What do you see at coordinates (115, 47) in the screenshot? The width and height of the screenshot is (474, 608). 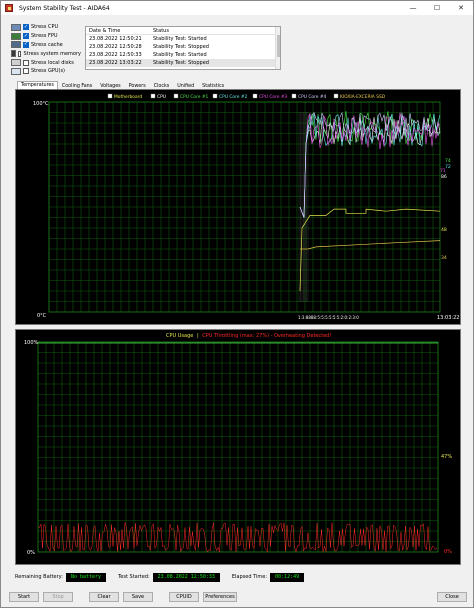 I see `log-time: 23.08.2022 12:50:28` at bounding box center [115, 47].